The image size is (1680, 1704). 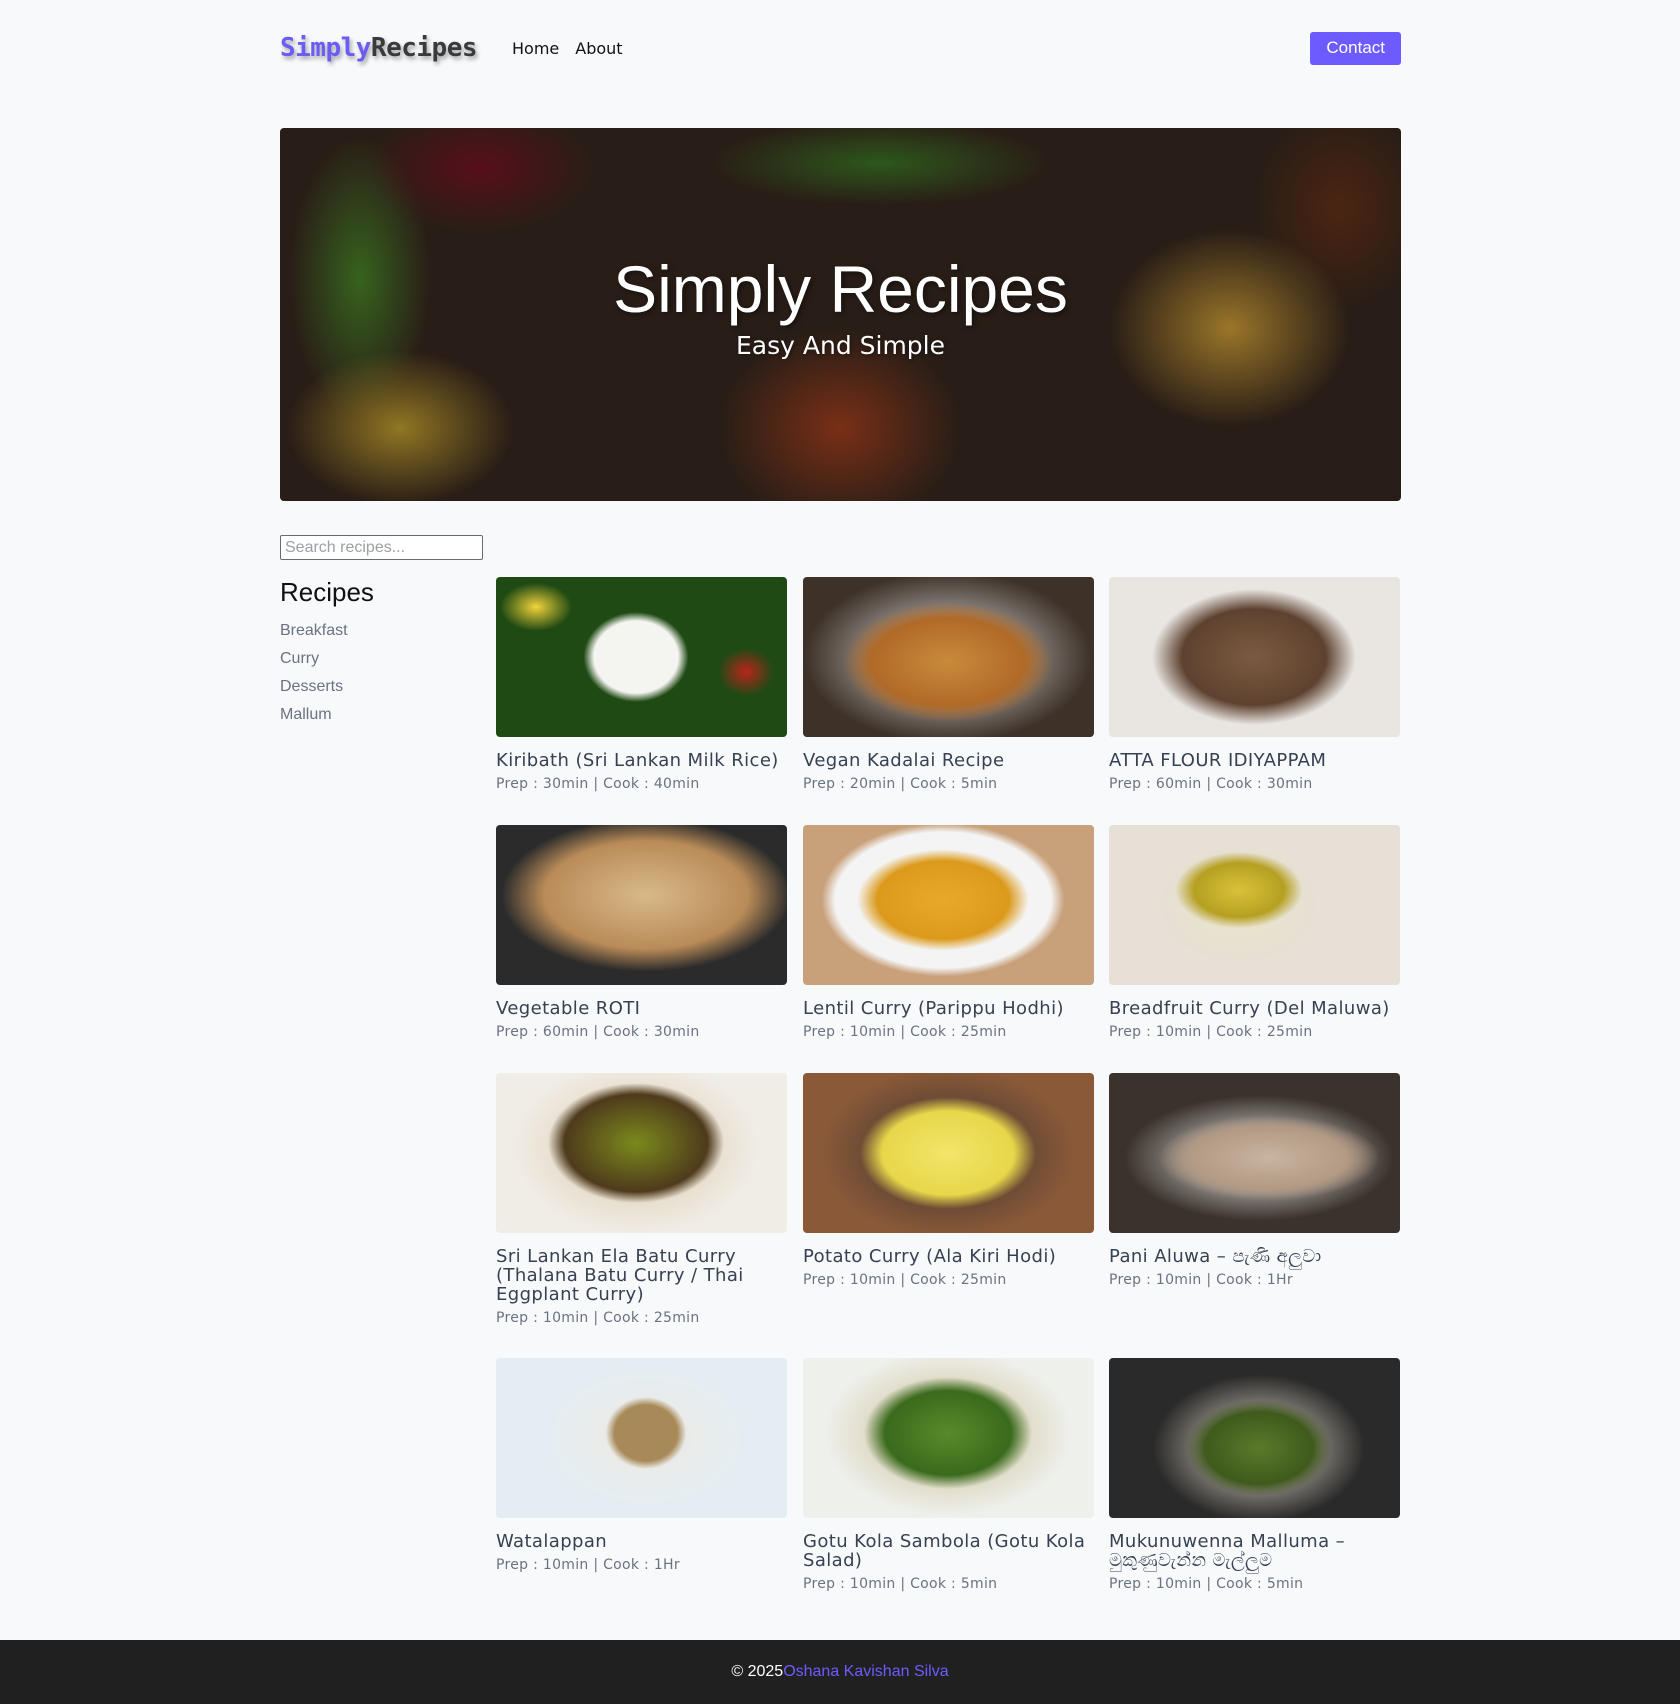 I want to click on hero-banner: Simply Recipes Easy And Simple, so click(x=840, y=314).